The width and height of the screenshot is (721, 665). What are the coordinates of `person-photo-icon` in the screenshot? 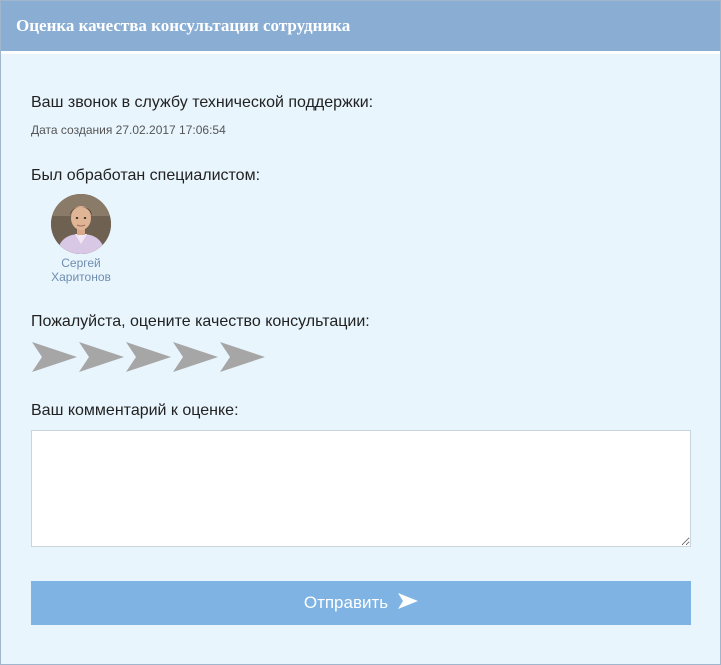 It's located at (81, 224).